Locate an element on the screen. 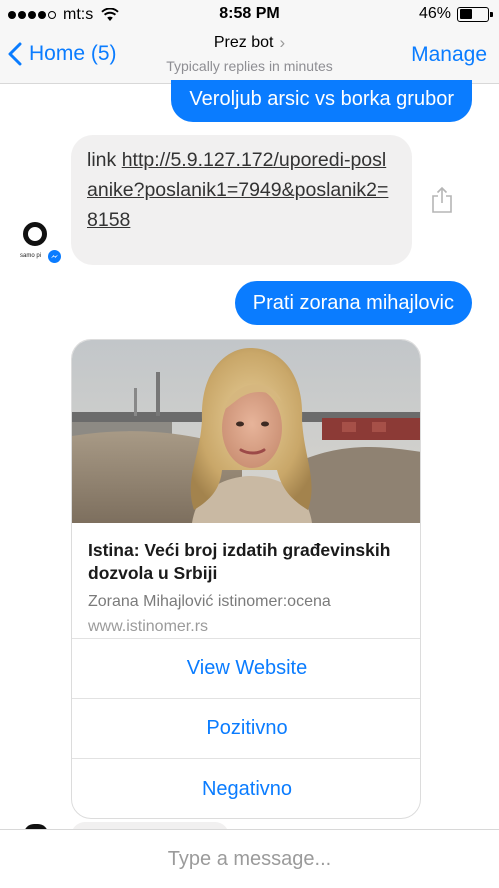 Image resolution: width=499 pixels, height=888 pixels. pozitivno-button: Pozitivno is located at coordinates (246, 729).